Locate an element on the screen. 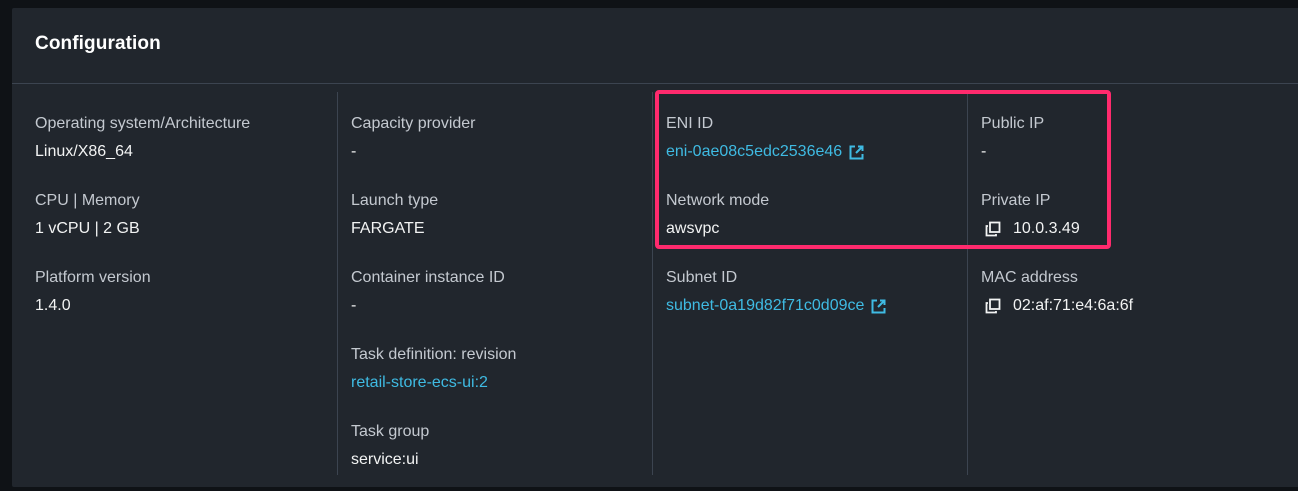 The height and width of the screenshot is (491, 1298). mac-address-value: 02:af:71:e4:6a:6f is located at coordinates (1073, 305).